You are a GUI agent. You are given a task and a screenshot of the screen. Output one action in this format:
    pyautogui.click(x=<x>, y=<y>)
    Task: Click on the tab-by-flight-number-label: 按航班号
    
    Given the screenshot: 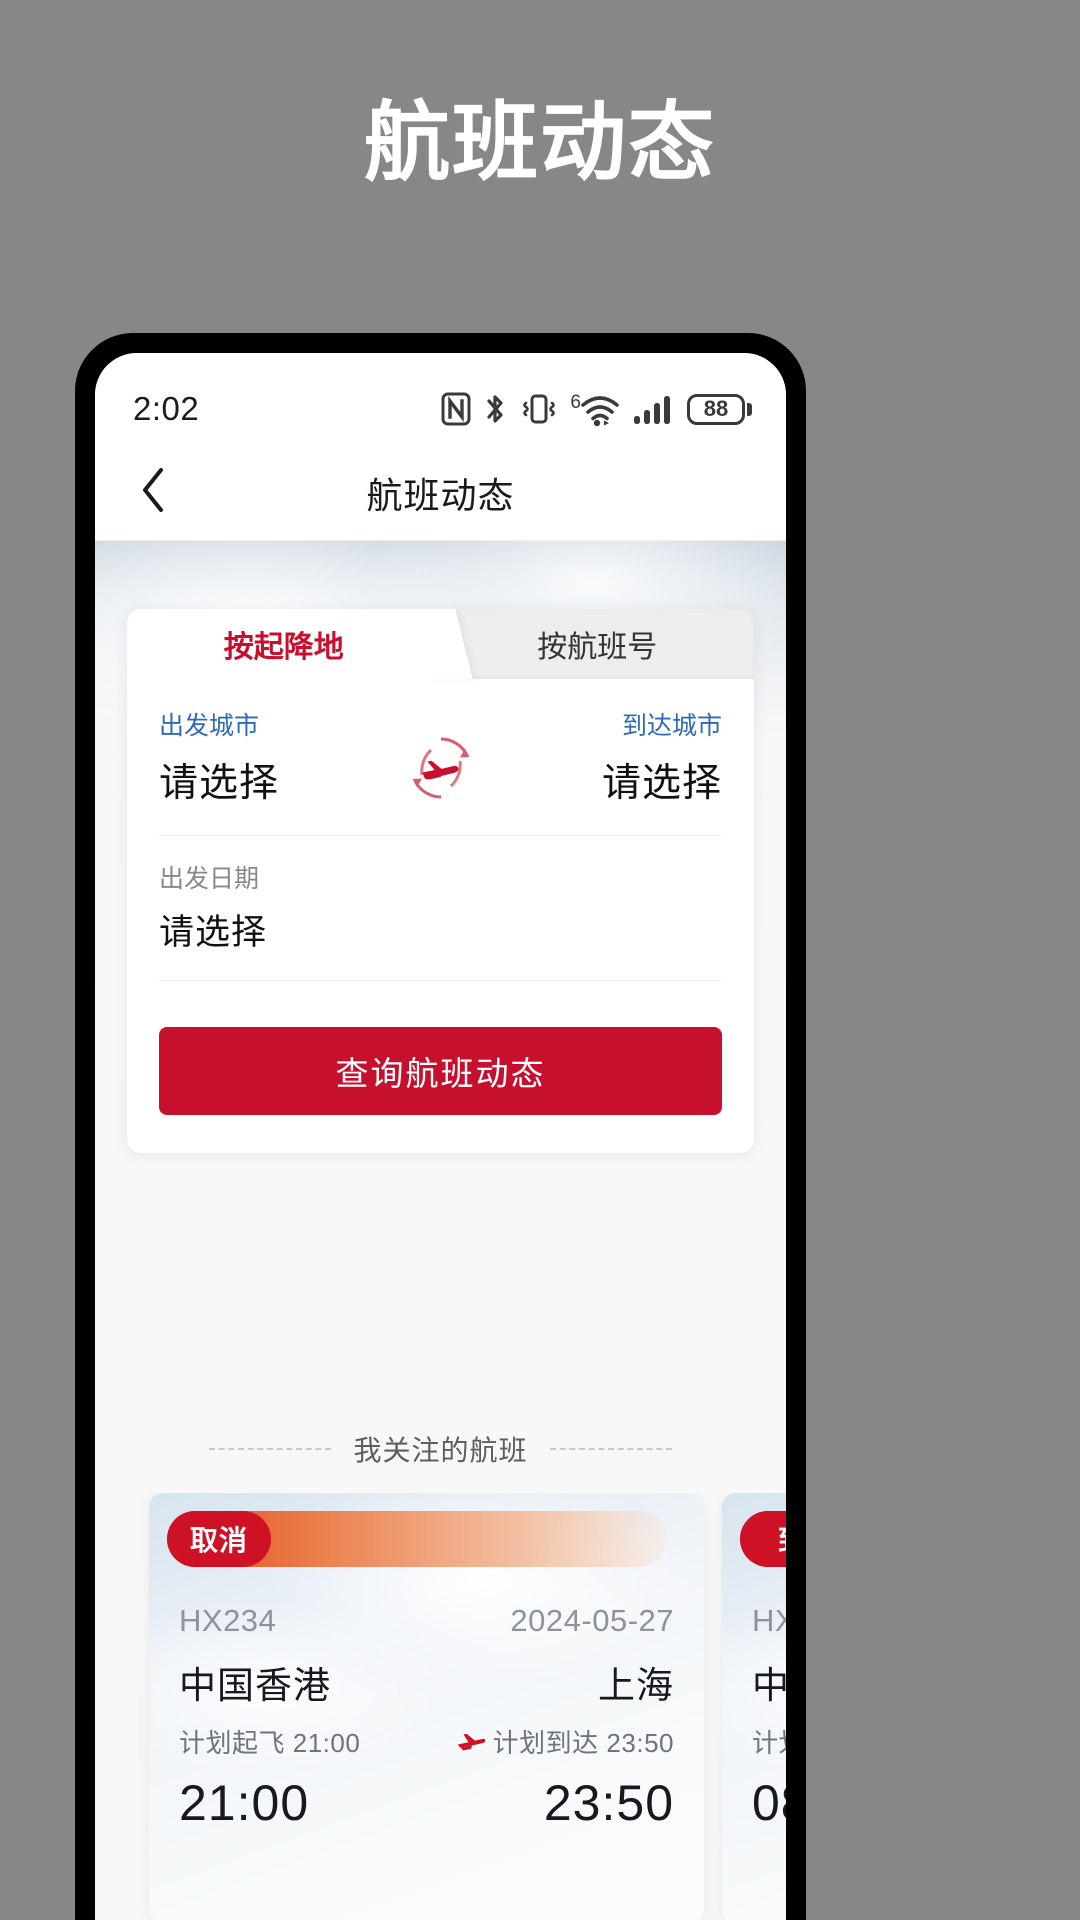 What is the action you would take?
    pyautogui.click(x=597, y=647)
    